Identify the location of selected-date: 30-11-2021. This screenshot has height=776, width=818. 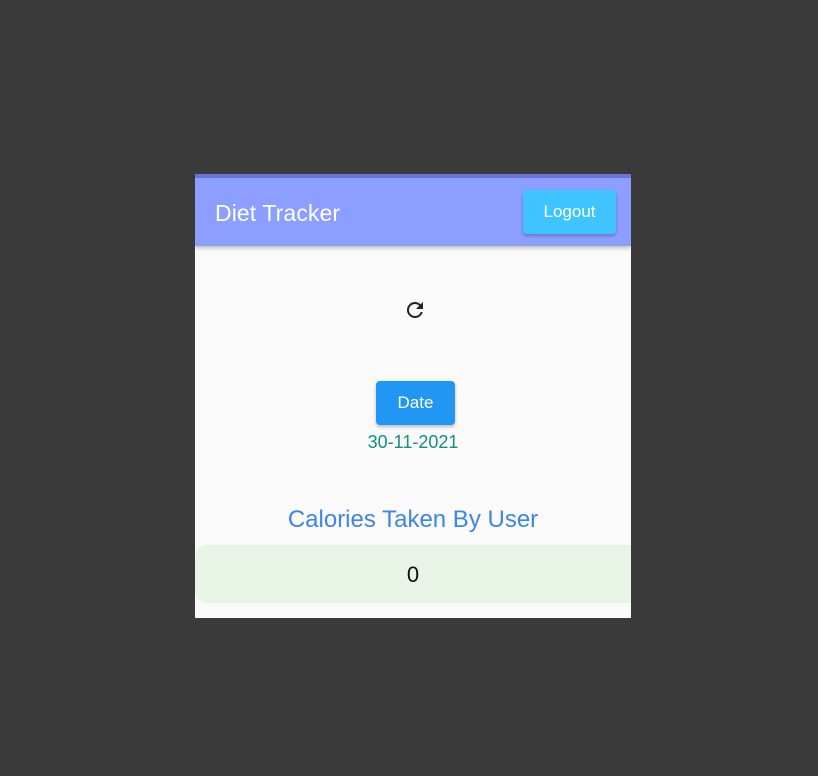
(413, 442).